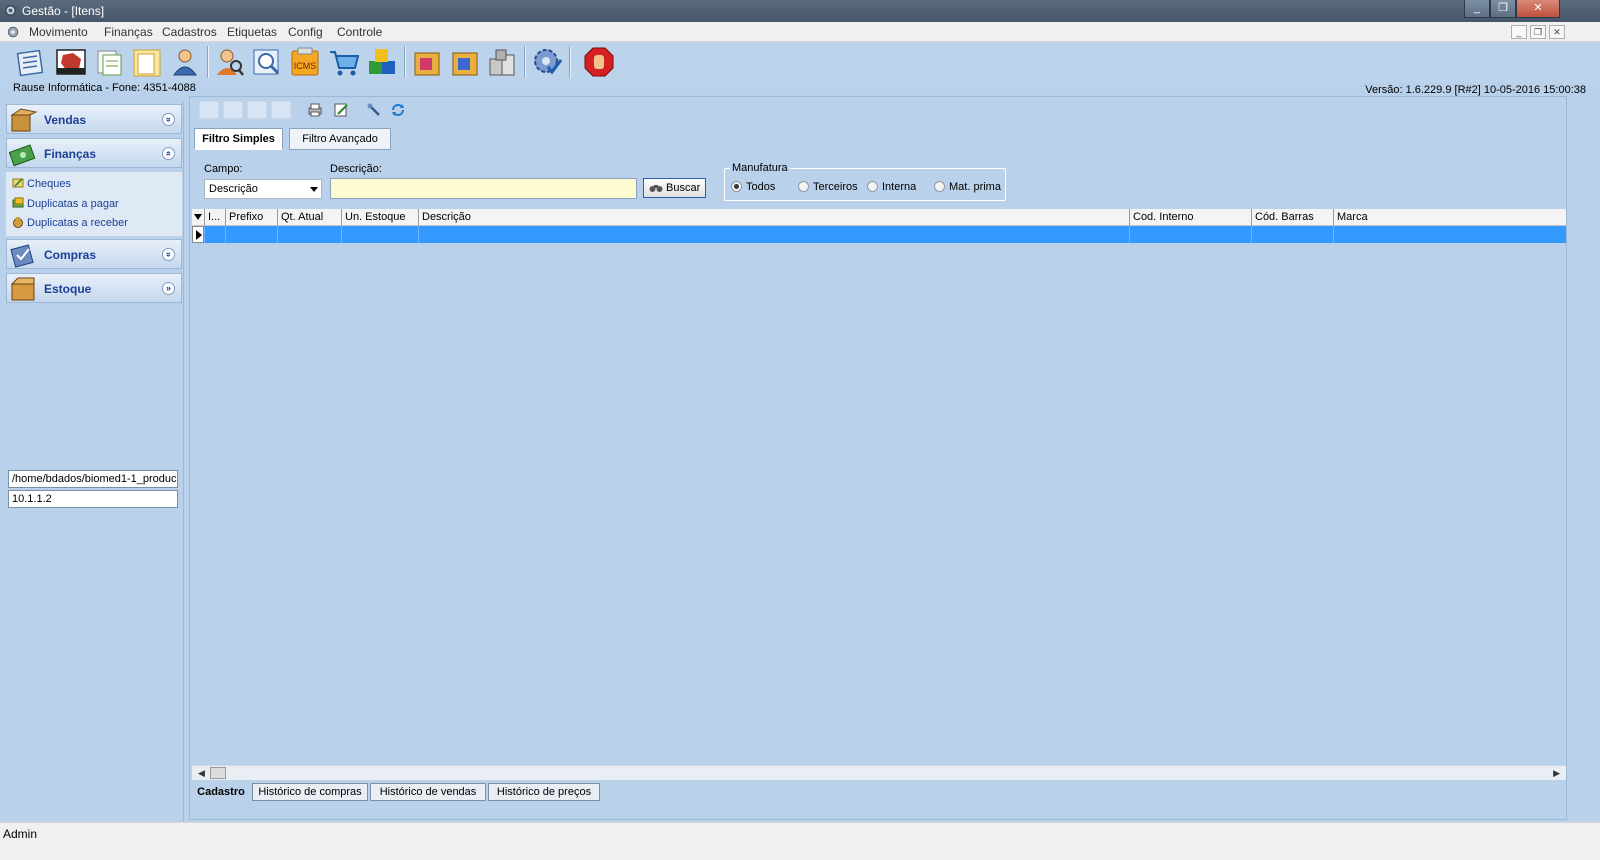  Describe the element at coordinates (1449, 217) in the screenshot. I see `column-header-marca: Marca` at that location.